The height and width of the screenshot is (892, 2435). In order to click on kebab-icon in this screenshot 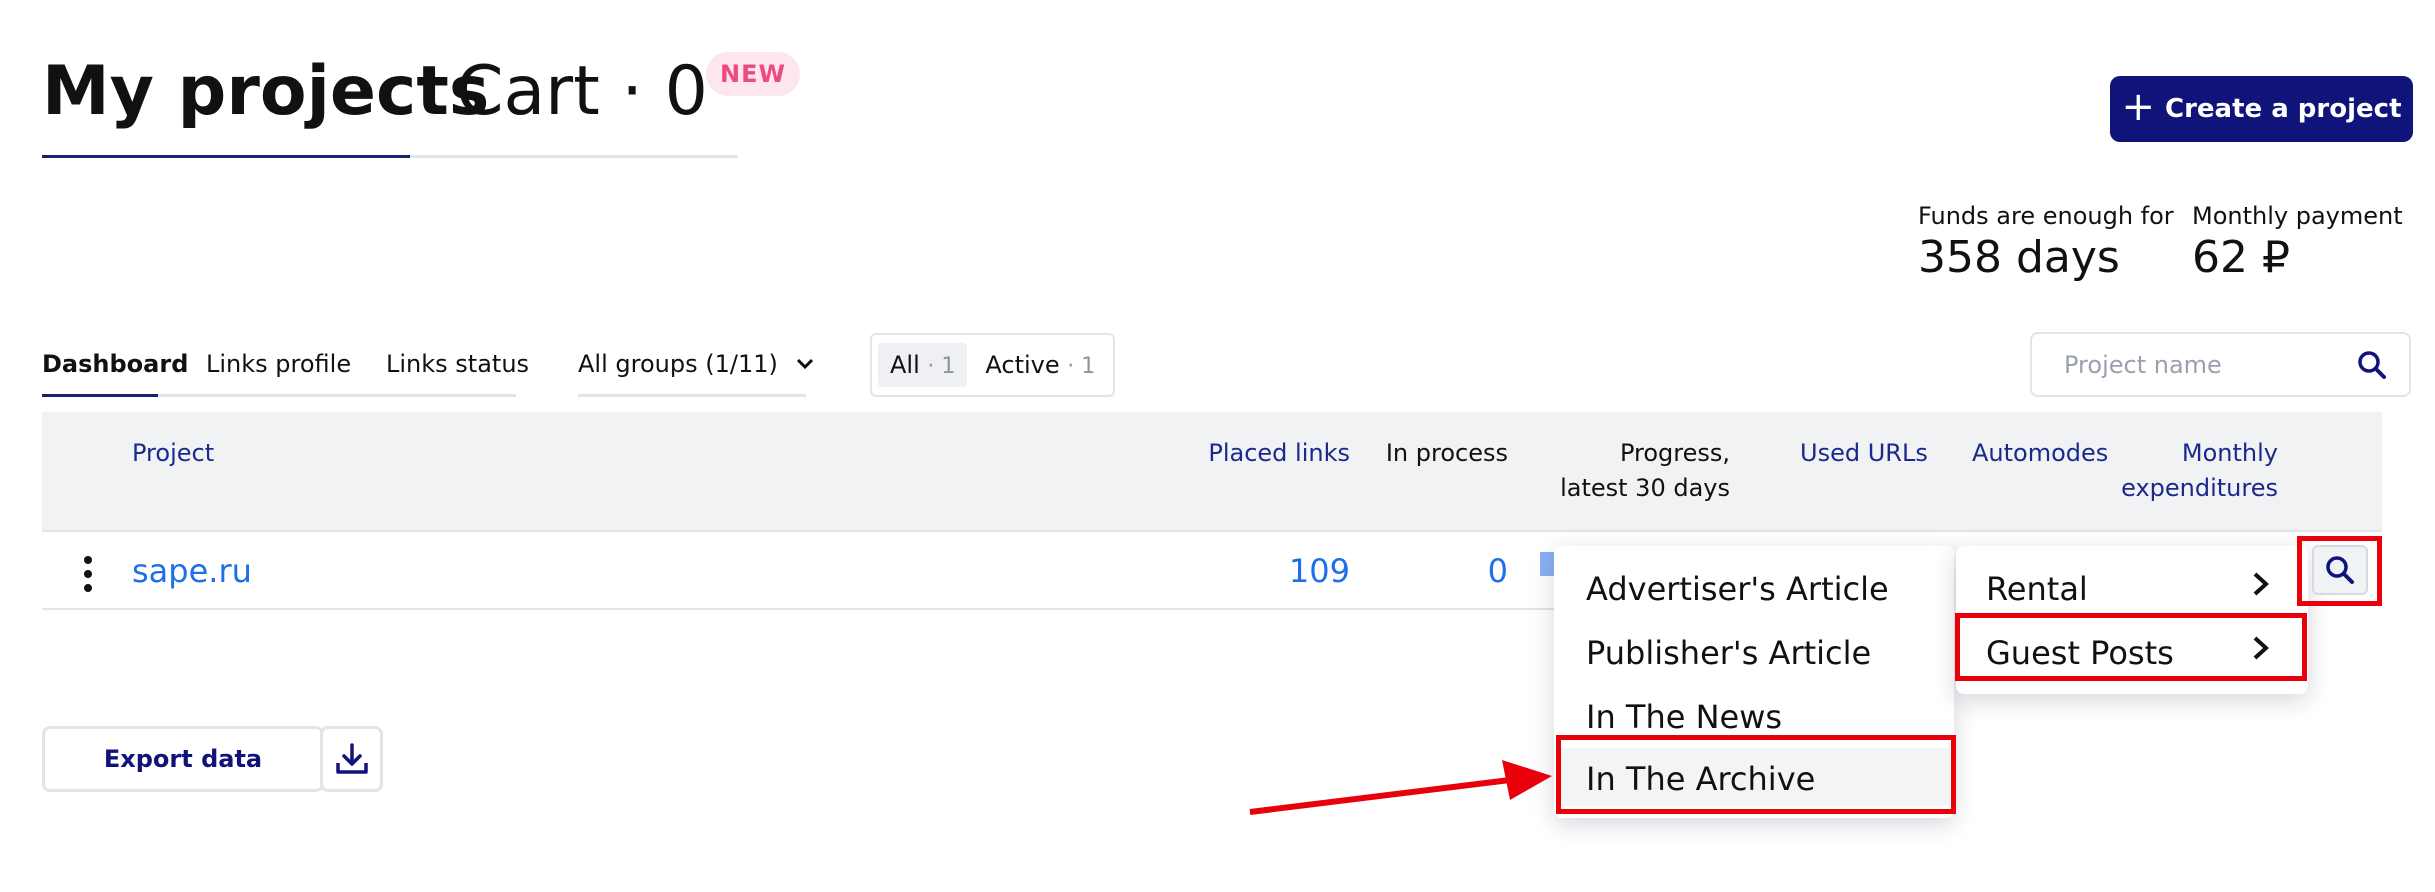, I will do `click(88, 574)`.